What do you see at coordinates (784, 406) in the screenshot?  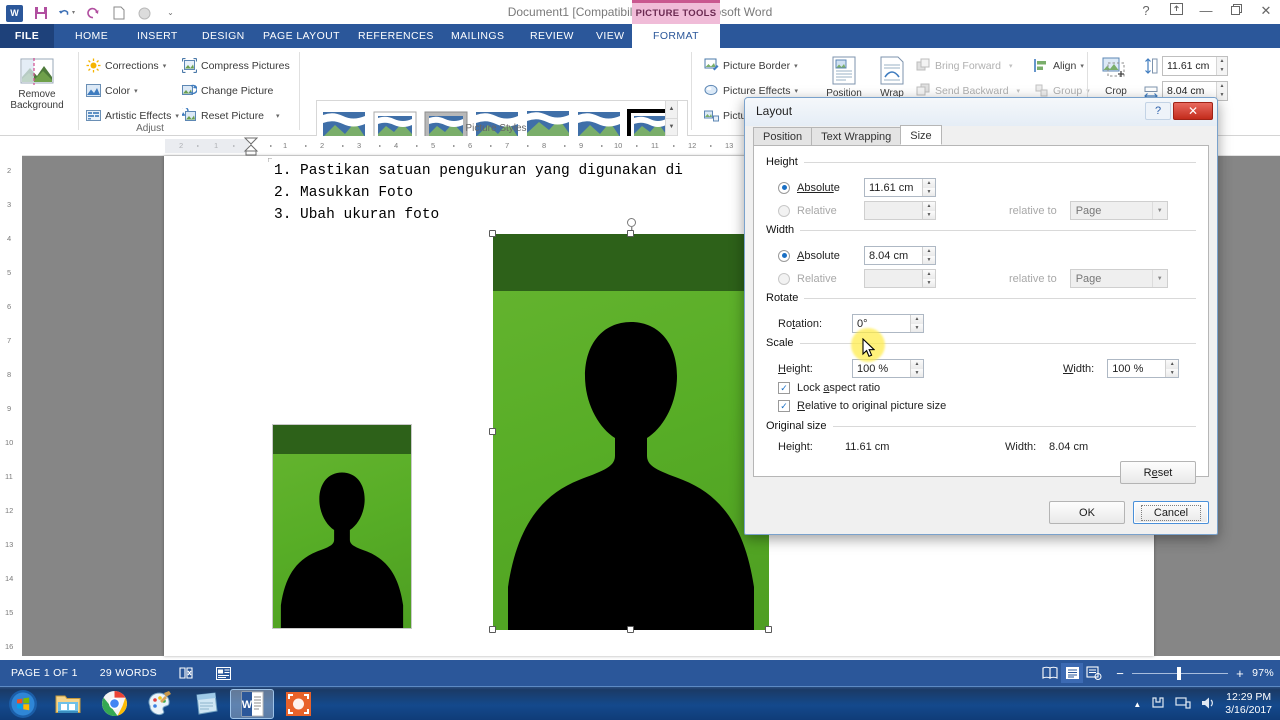 I see `relative-original-size-checkbox: ✓` at bounding box center [784, 406].